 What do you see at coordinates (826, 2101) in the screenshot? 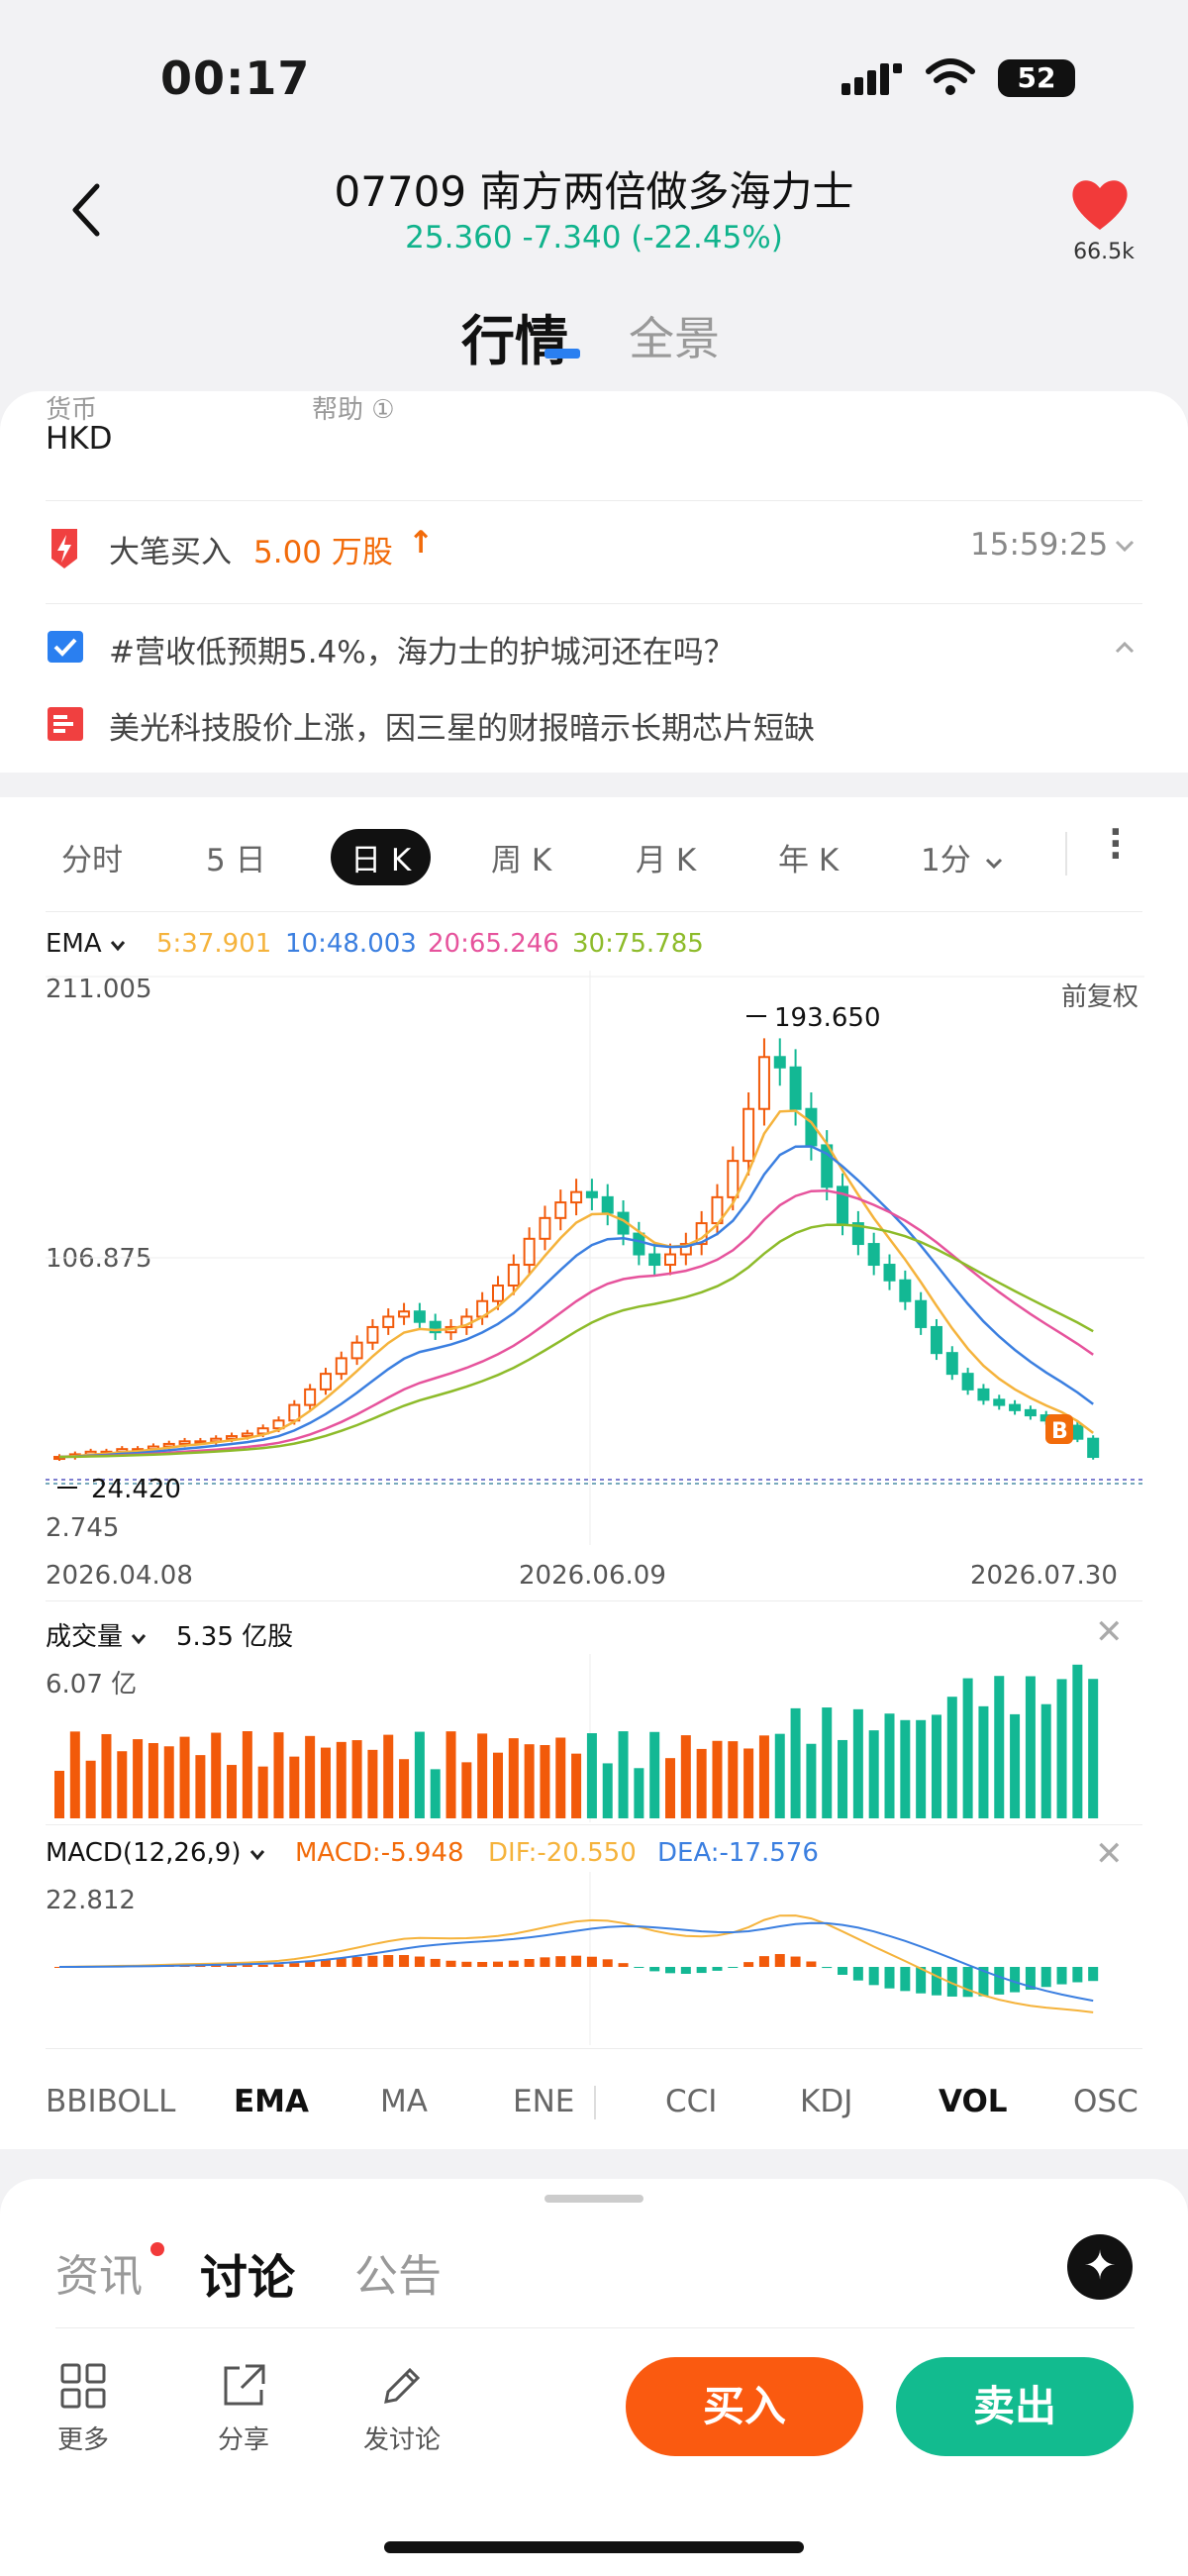
I see `indicator-tab-kdj: KDJ` at bounding box center [826, 2101].